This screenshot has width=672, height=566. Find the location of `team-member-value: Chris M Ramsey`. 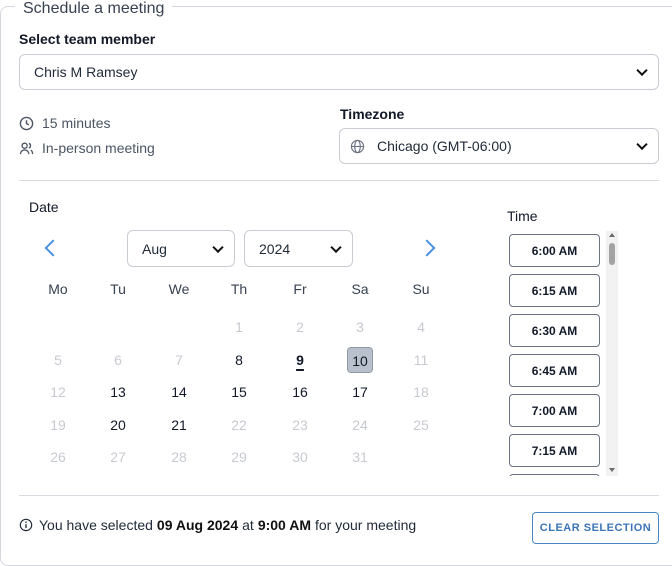

team-member-value: Chris M Ramsey is located at coordinates (86, 72).